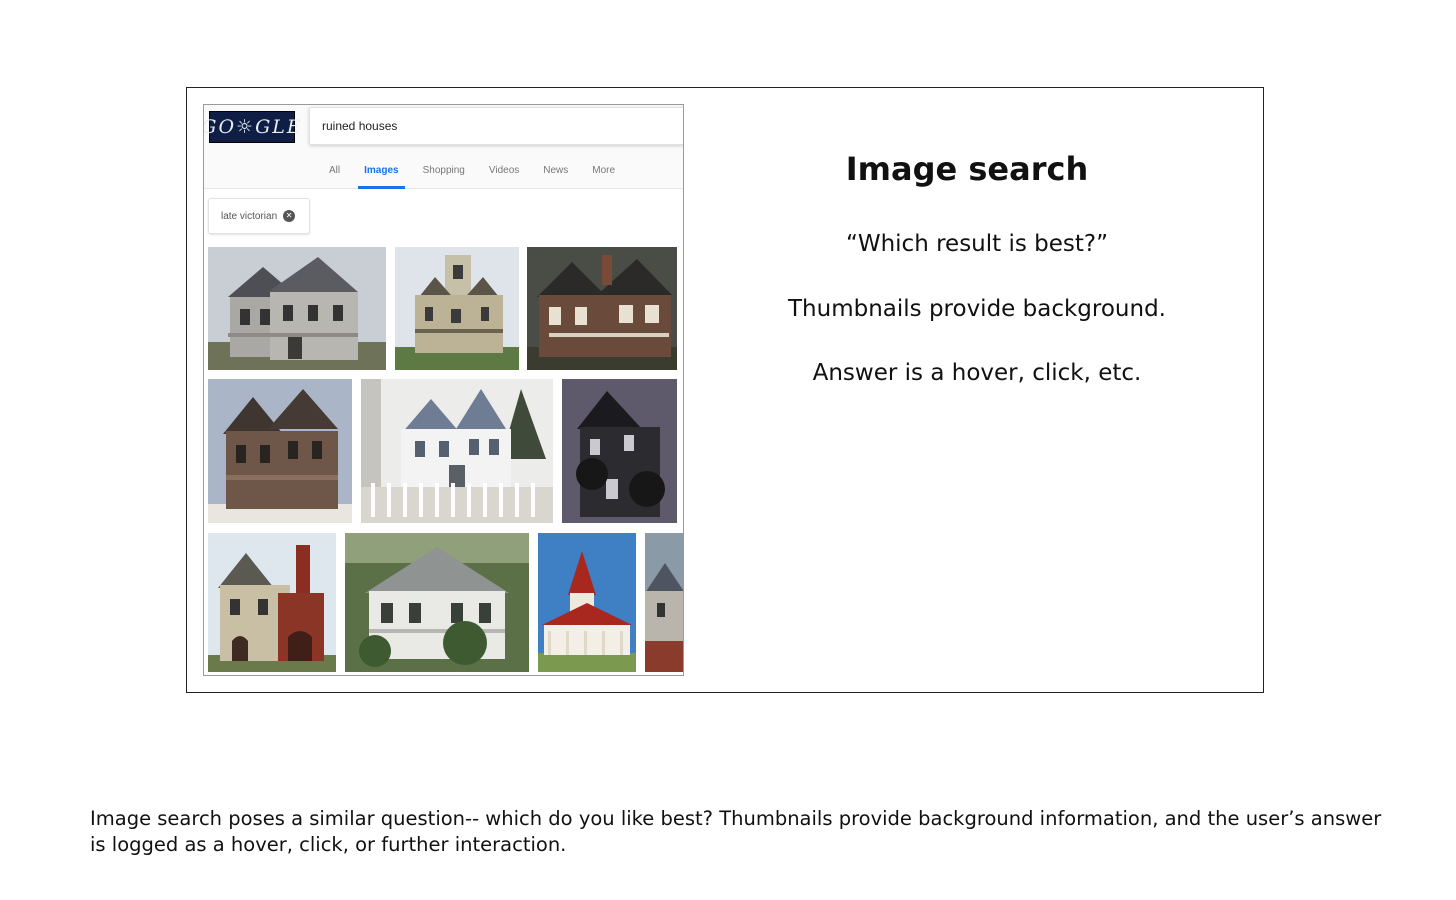  Describe the element at coordinates (289, 216) in the screenshot. I see `remove-filter-icon: ✕` at that location.